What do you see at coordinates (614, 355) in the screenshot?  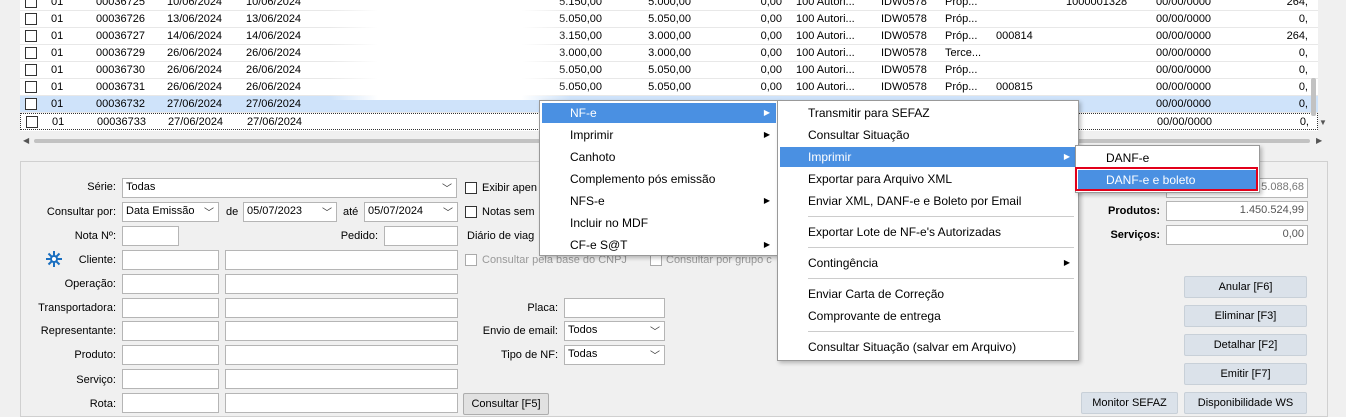 I see `tipo-select: Todas ﹀` at bounding box center [614, 355].